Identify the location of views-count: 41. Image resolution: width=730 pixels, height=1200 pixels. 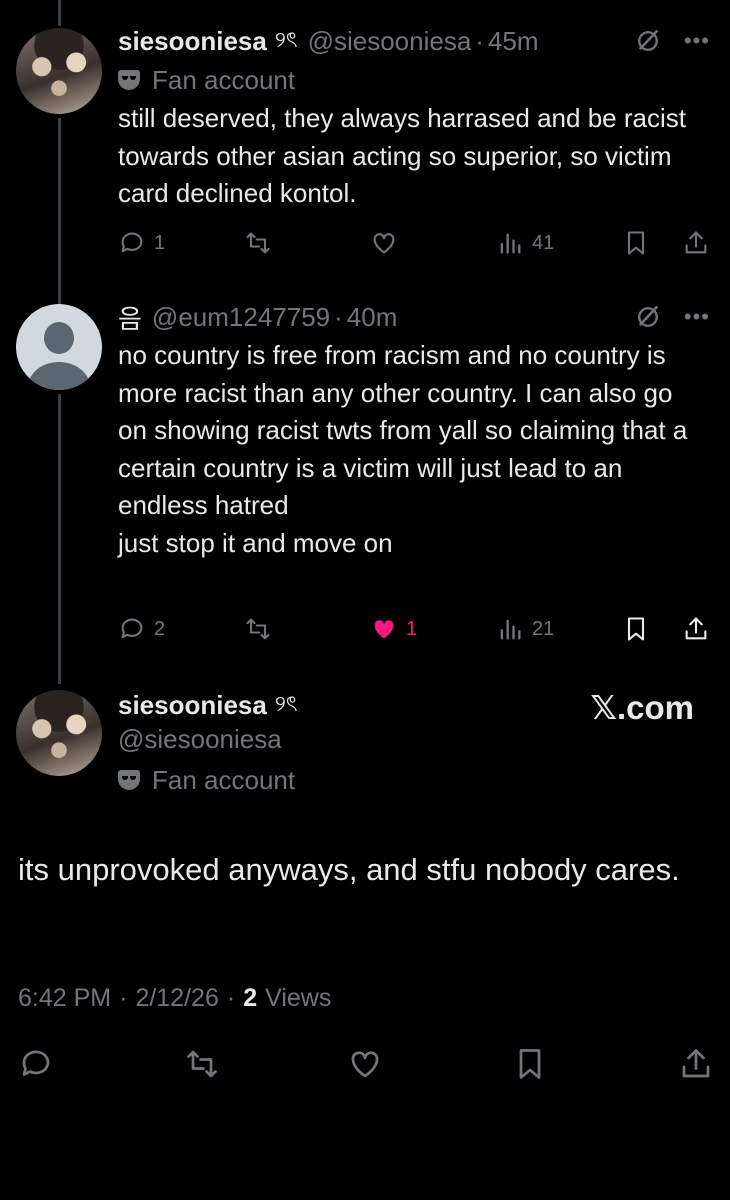
(543, 242).